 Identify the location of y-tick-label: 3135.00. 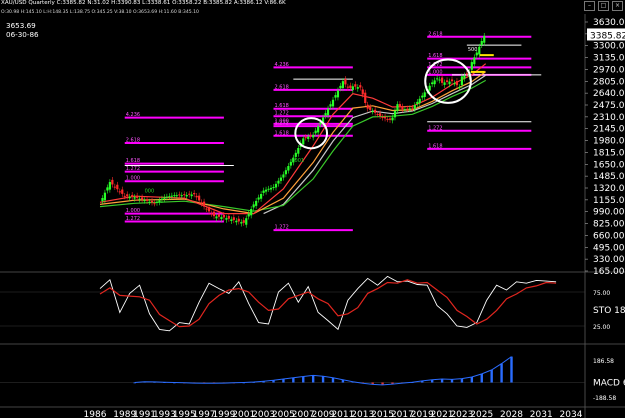
(609, 59).